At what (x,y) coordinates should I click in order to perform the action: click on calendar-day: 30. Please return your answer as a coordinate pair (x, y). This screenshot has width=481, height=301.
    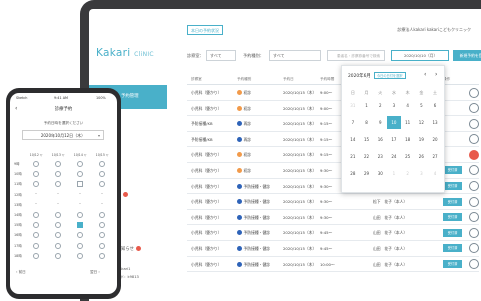
    Looking at the image, I should click on (380, 173).